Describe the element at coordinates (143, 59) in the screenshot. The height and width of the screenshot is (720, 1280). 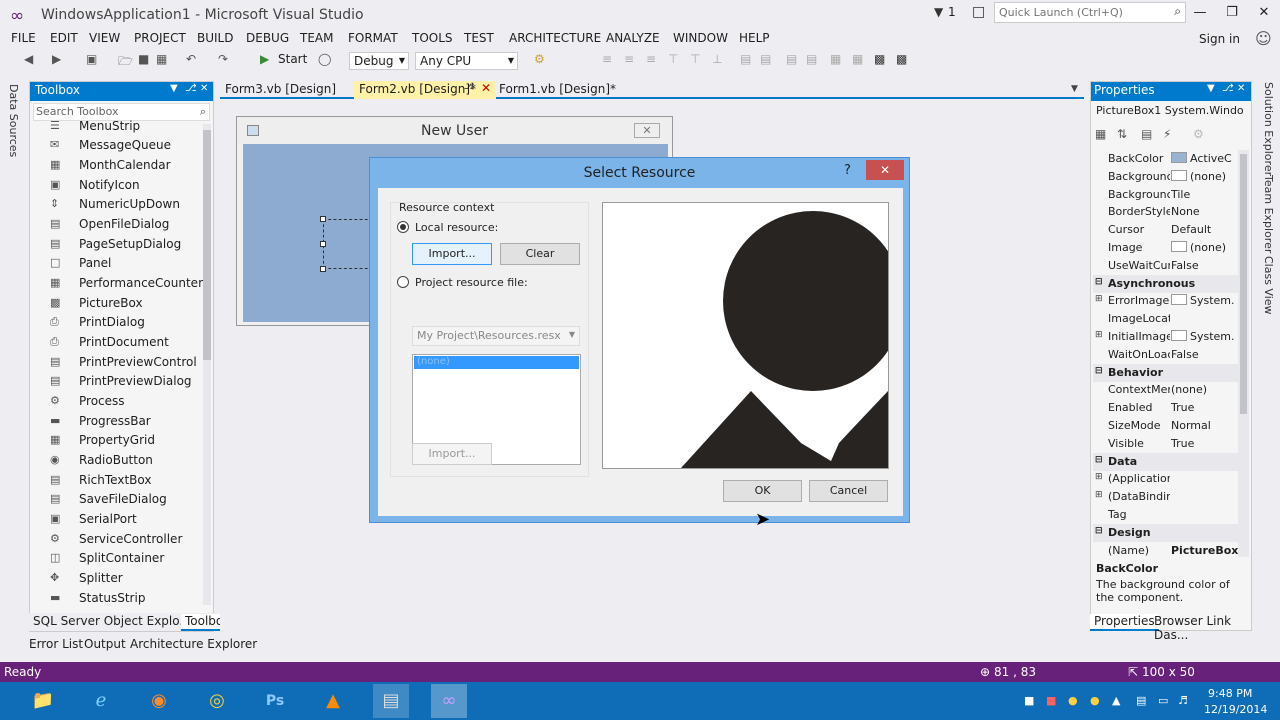
I see `save-icon: ■` at that location.